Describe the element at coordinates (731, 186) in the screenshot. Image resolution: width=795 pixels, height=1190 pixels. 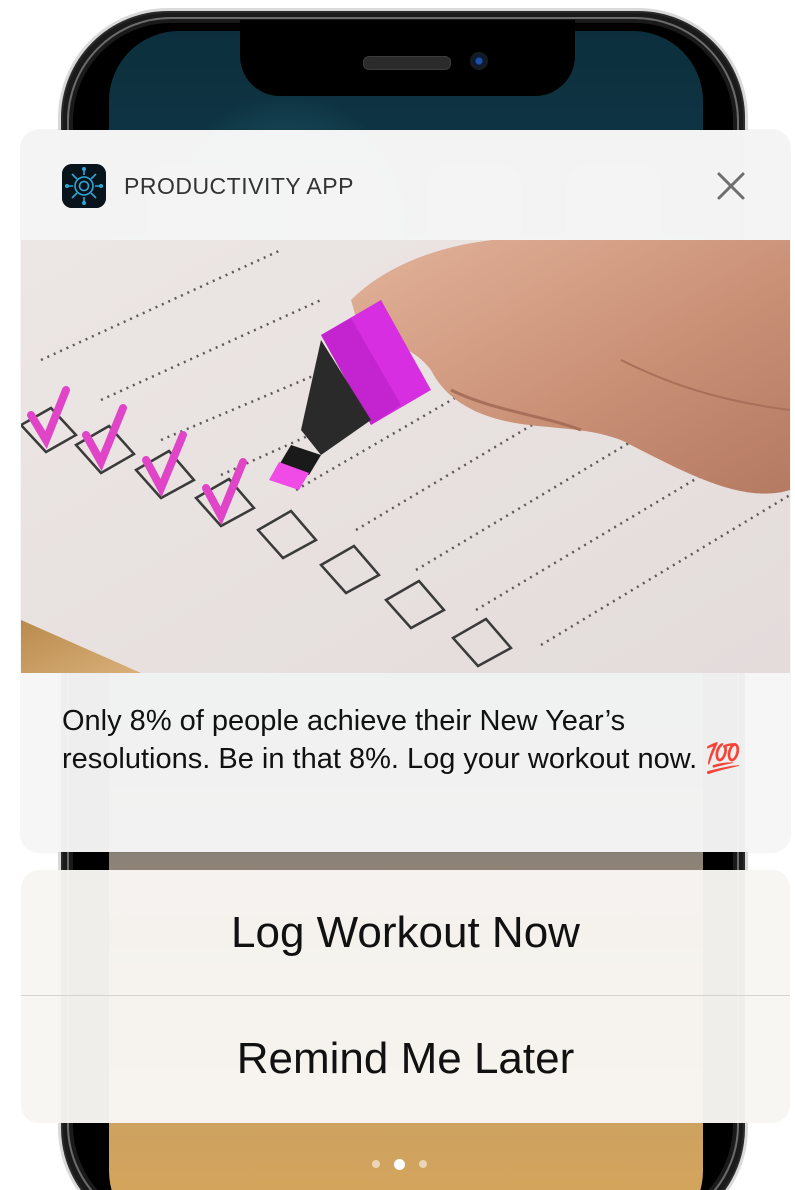
I see `close-icon` at that location.